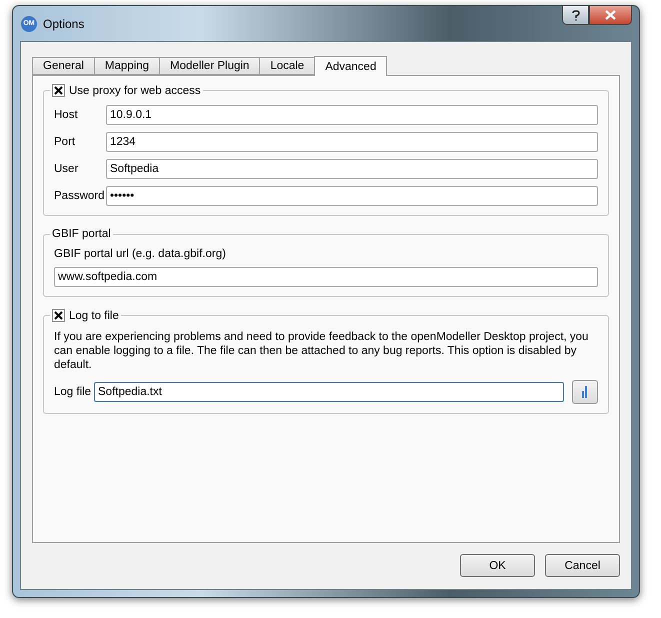 This screenshot has height=618, width=661. I want to click on close-icon, so click(610, 15).